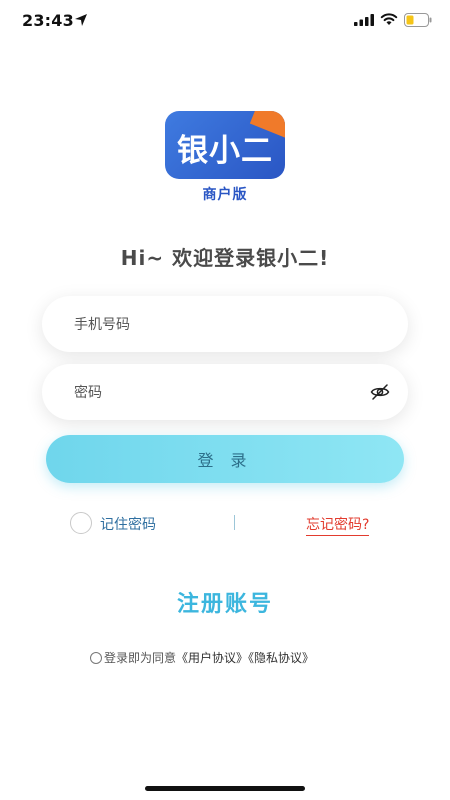 The height and width of the screenshot is (800, 450). I want to click on user-agreement-link: 《用户协议》, so click(212, 658).